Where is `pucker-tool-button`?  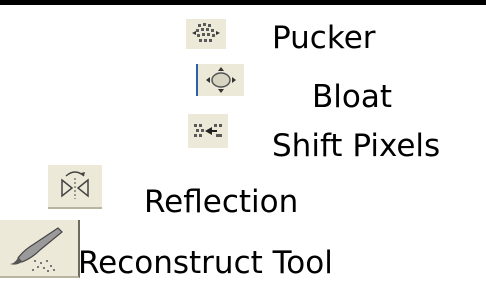
pucker-tool-button is located at coordinates (206, 34).